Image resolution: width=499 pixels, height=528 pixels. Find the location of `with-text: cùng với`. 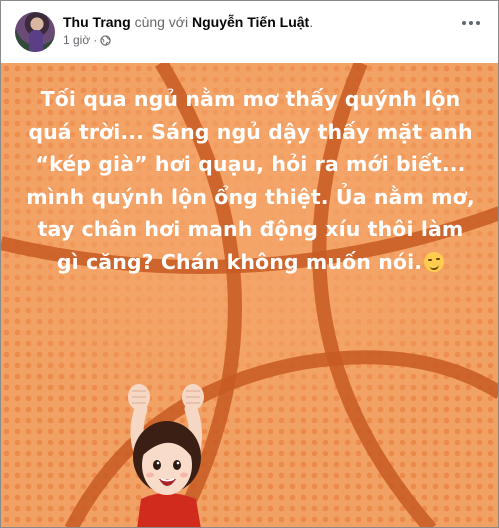

with-text: cùng với is located at coordinates (161, 22).